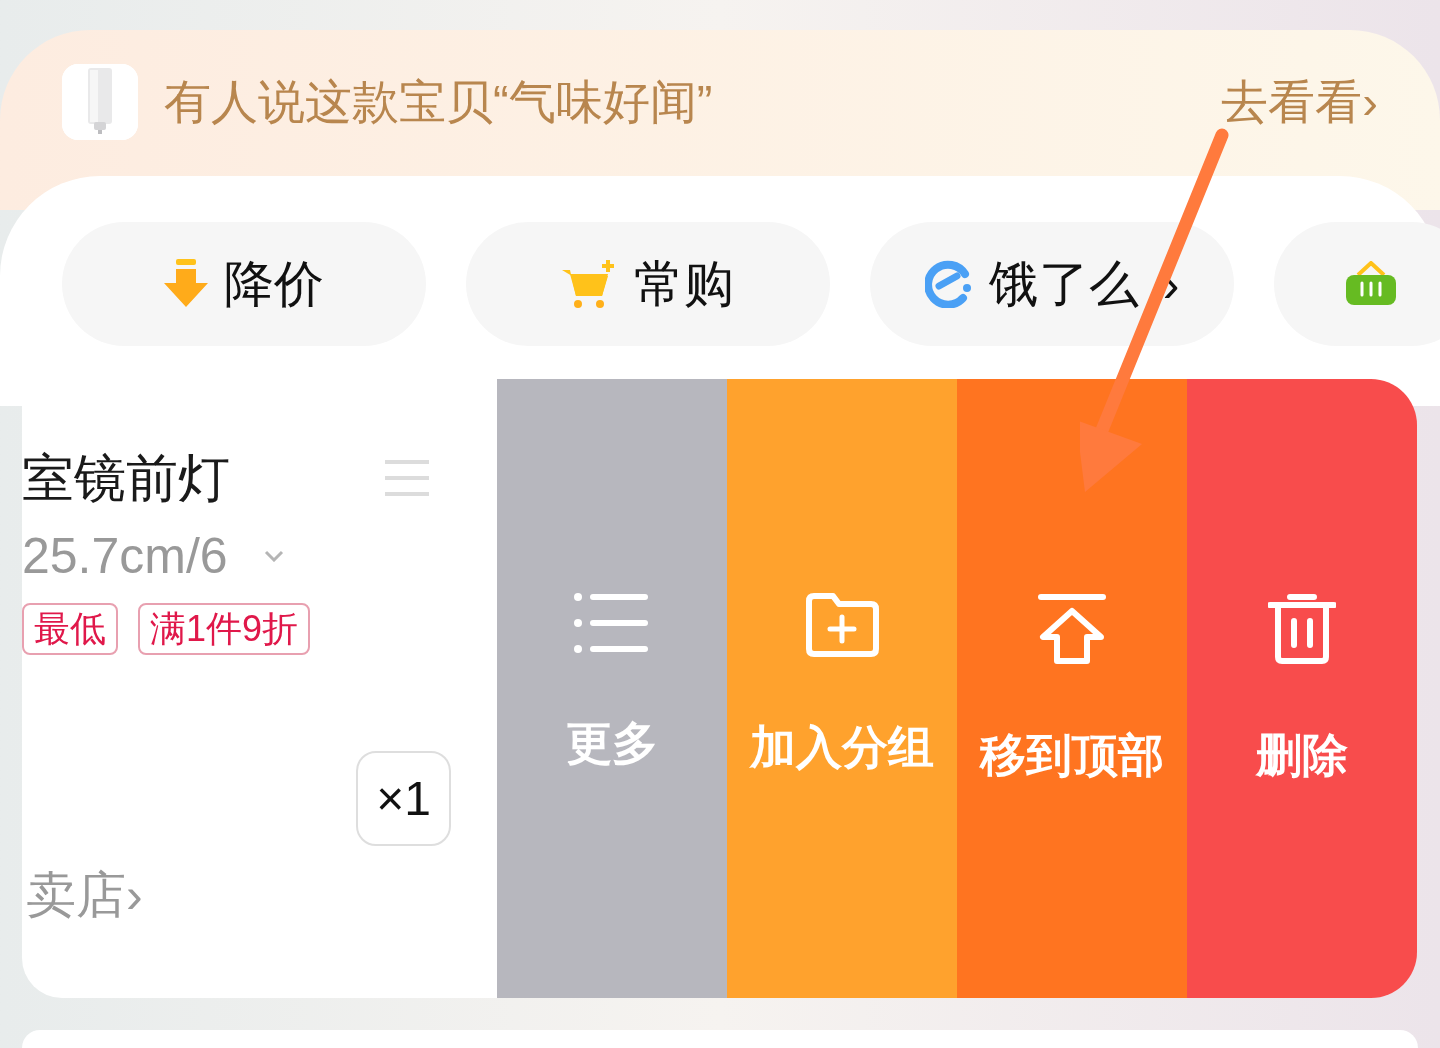 The height and width of the screenshot is (1048, 1440). I want to click on swipe-action-button: 更多, so click(612, 688).